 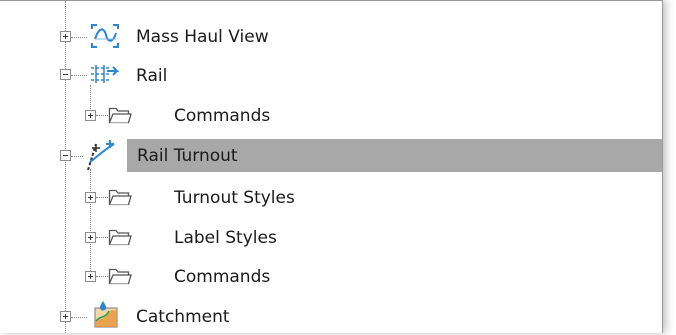 What do you see at coordinates (331, 197) in the screenshot?
I see `tree-item-turnout-styles: Turnout Styles` at bounding box center [331, 197].